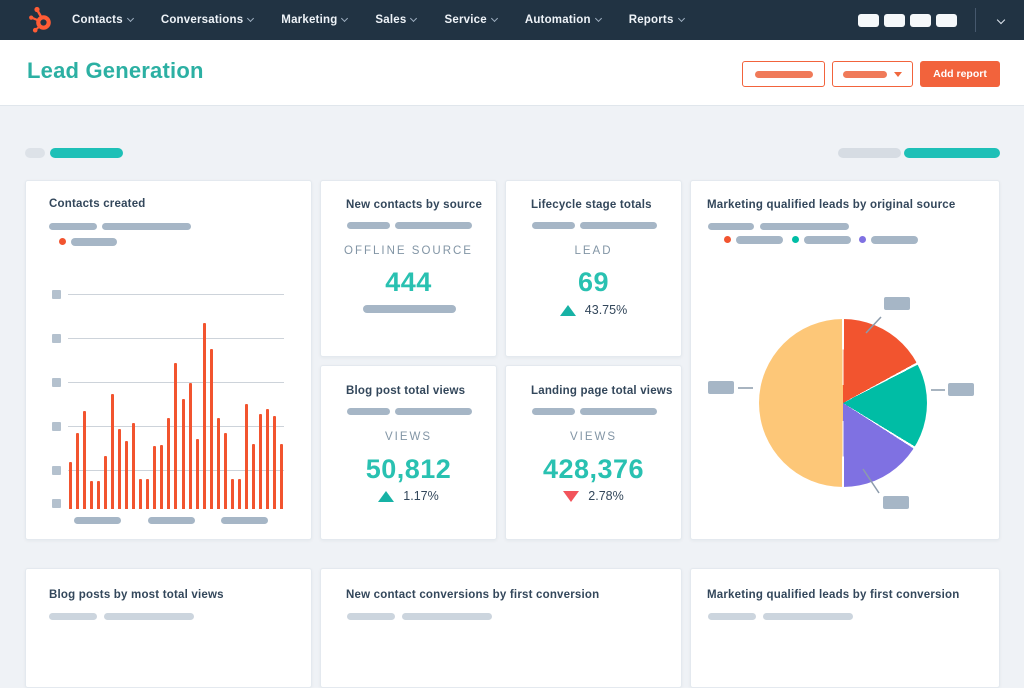 This screenshot has width=1024, height=688. Describe the element at coordinates (571, 496) in the screenshot. I see `trend-down-icon` at that location.